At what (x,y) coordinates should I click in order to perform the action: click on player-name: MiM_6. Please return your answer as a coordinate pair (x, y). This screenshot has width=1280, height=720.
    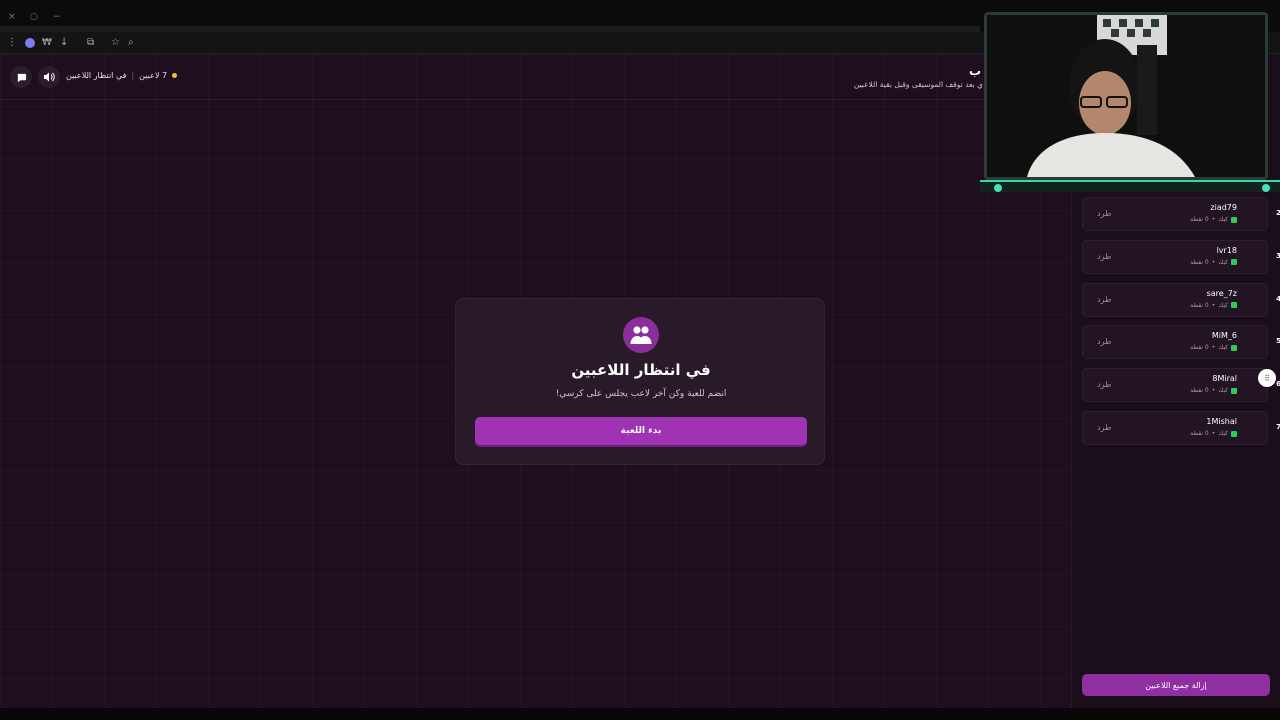
    Looking at the image, I should click on (1224, 336).